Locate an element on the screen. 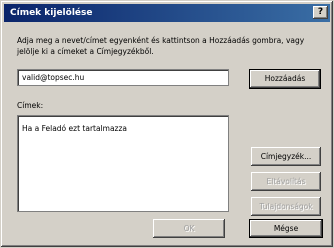  help-button: ? is located at coordinates (320, 12).